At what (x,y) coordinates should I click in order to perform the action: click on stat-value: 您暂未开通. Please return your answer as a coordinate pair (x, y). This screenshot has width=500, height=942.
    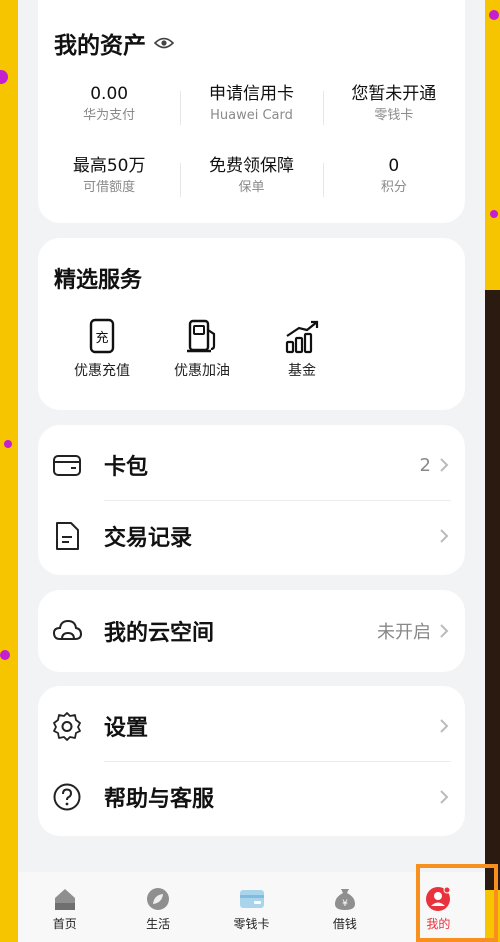
    Looking at the image, I should click on (394, 94).